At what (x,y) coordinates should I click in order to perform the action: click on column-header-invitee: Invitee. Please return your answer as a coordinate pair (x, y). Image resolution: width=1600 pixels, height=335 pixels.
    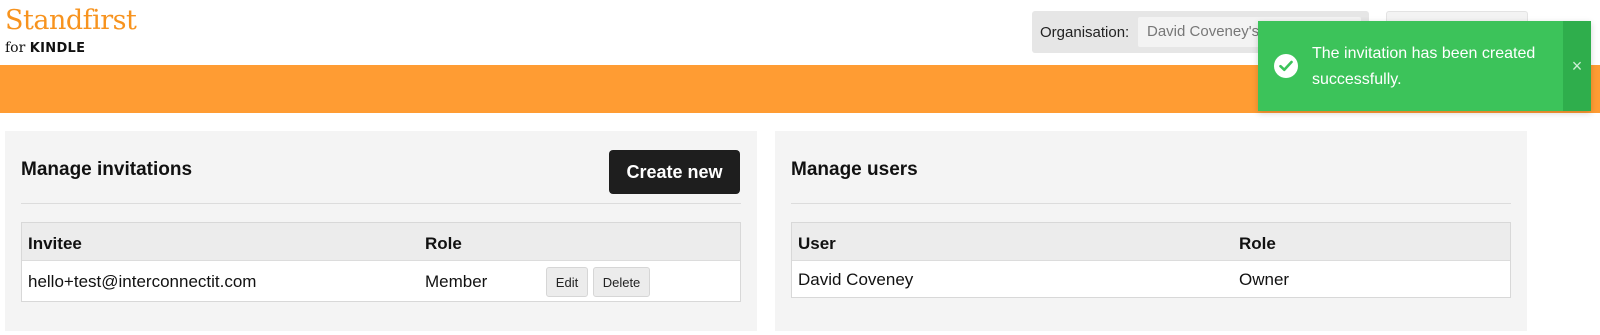
    Looking at the image, I should click on (55, 243).